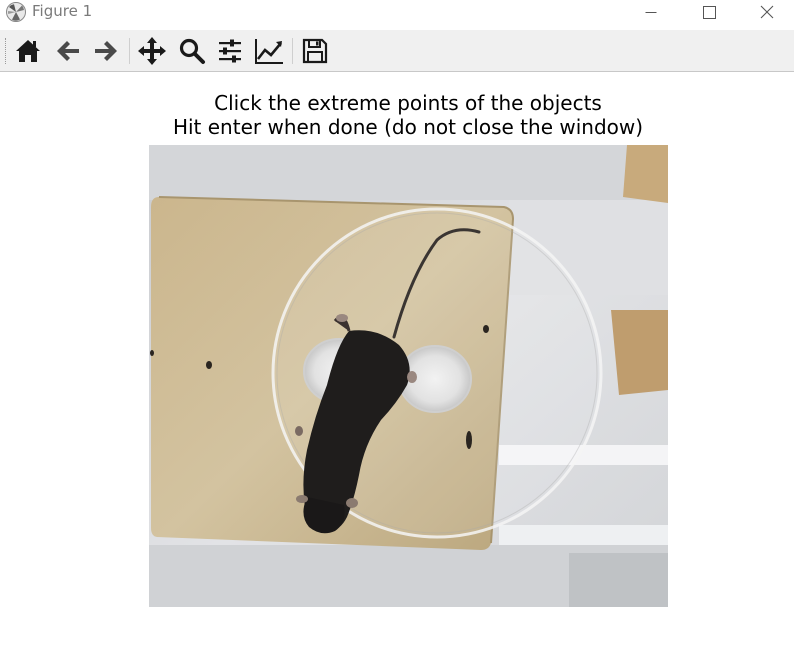 The height and width of the screenshot is (669, 794). What do you see at coordinates (397, 15) in the screenshot?
I see `window-titlebar: Figure 1` at bounding box center [397, 15].